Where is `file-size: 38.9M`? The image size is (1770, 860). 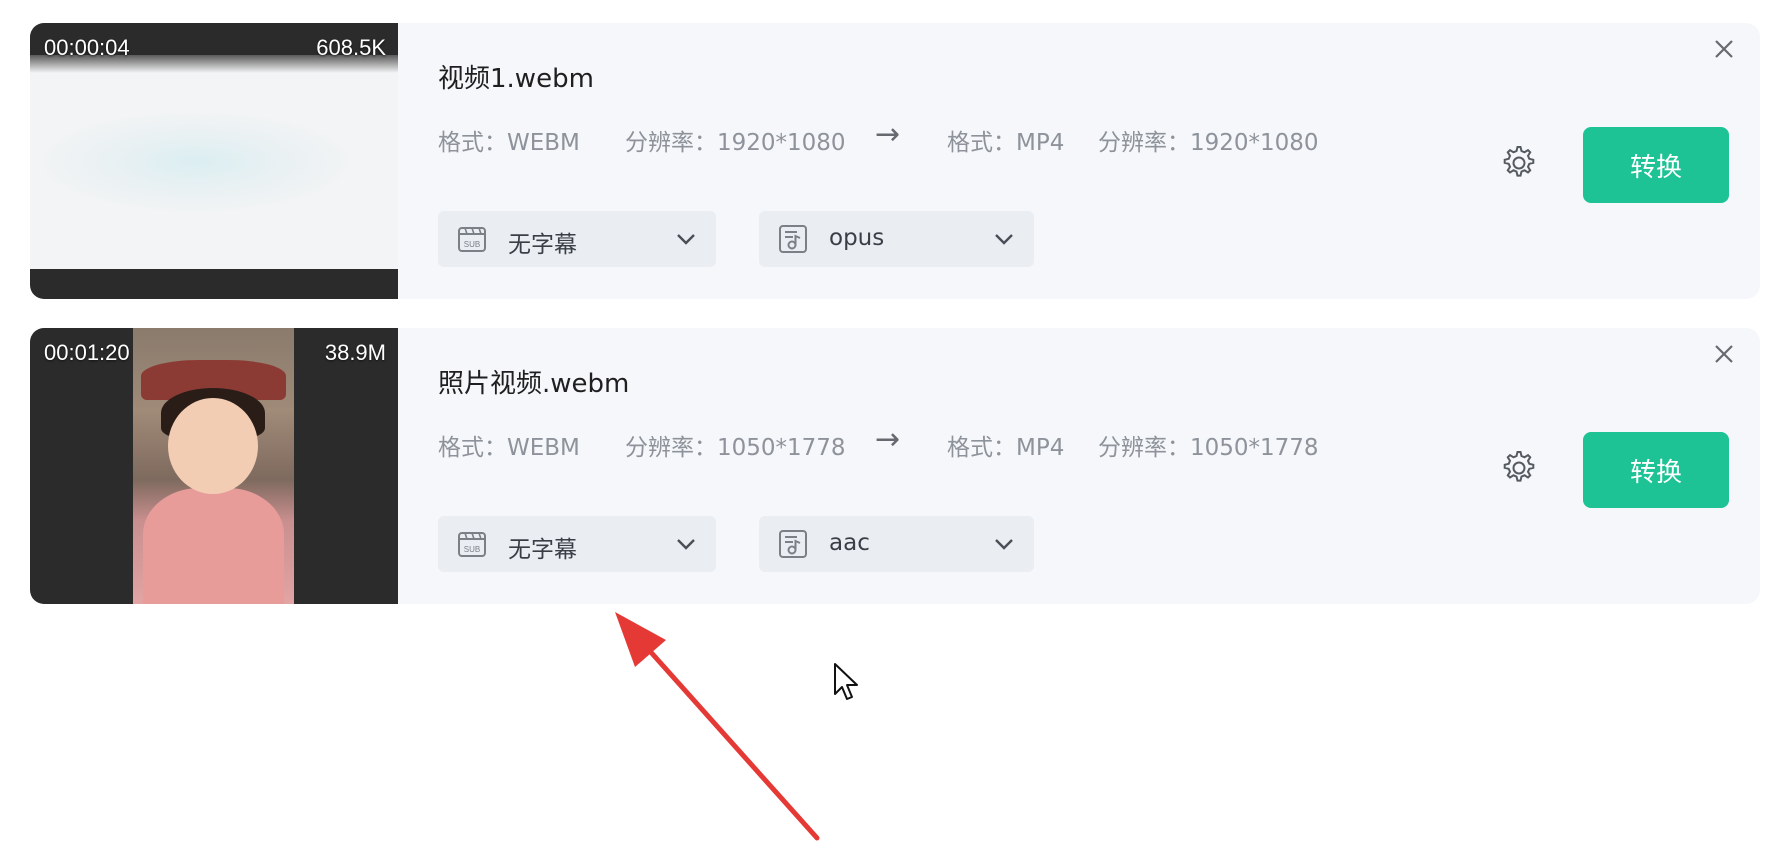 file-size: 38.9M is located at coordinates (355, 352).